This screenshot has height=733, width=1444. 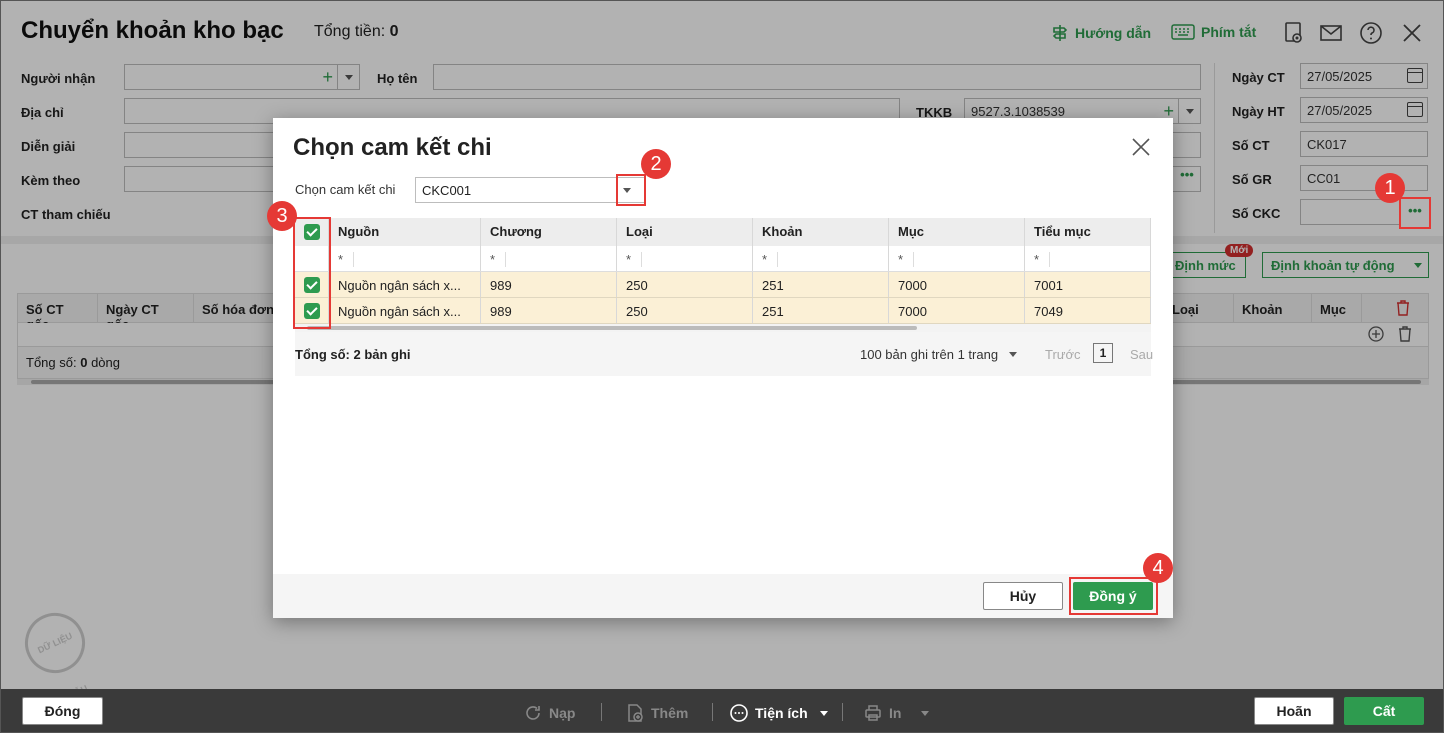 What do you see at coordinates (1023, 596) in the screenshot?
I see `cancel-button: Hủy` at bounding box center [1023, 596].